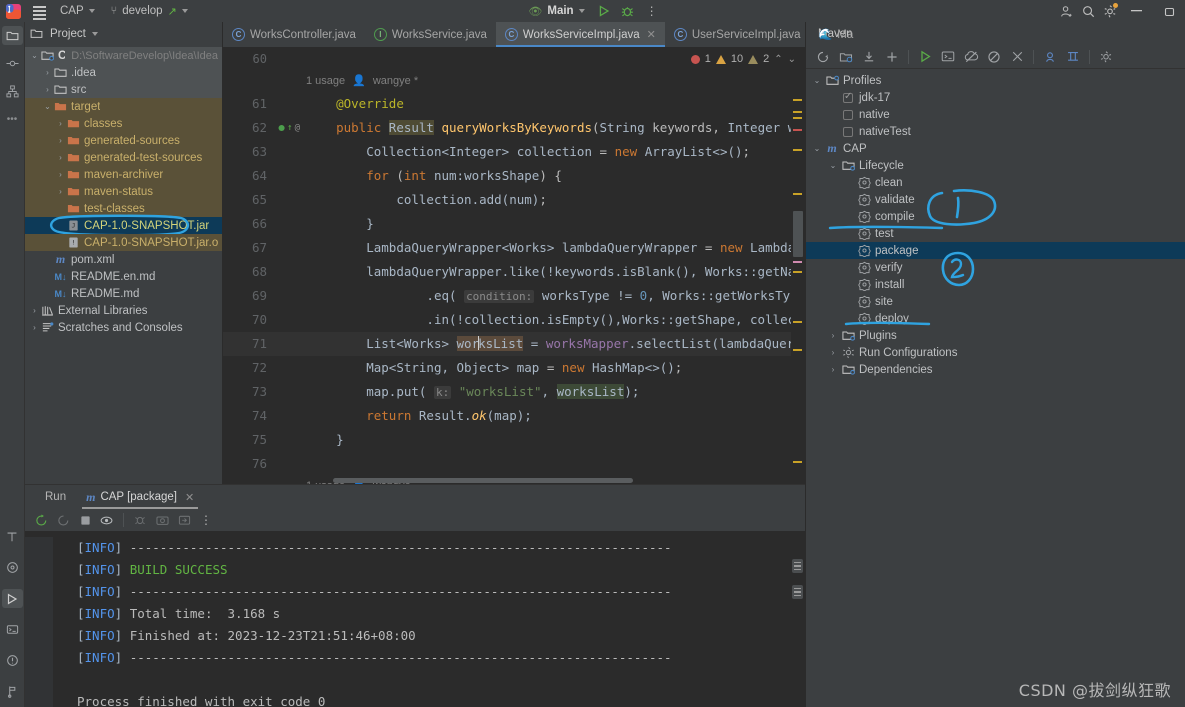 The image size is (1185, 707). Describe the element at coordinates (514, 104) in the screenshot. I see `code-line: 61 @Override` at that location.